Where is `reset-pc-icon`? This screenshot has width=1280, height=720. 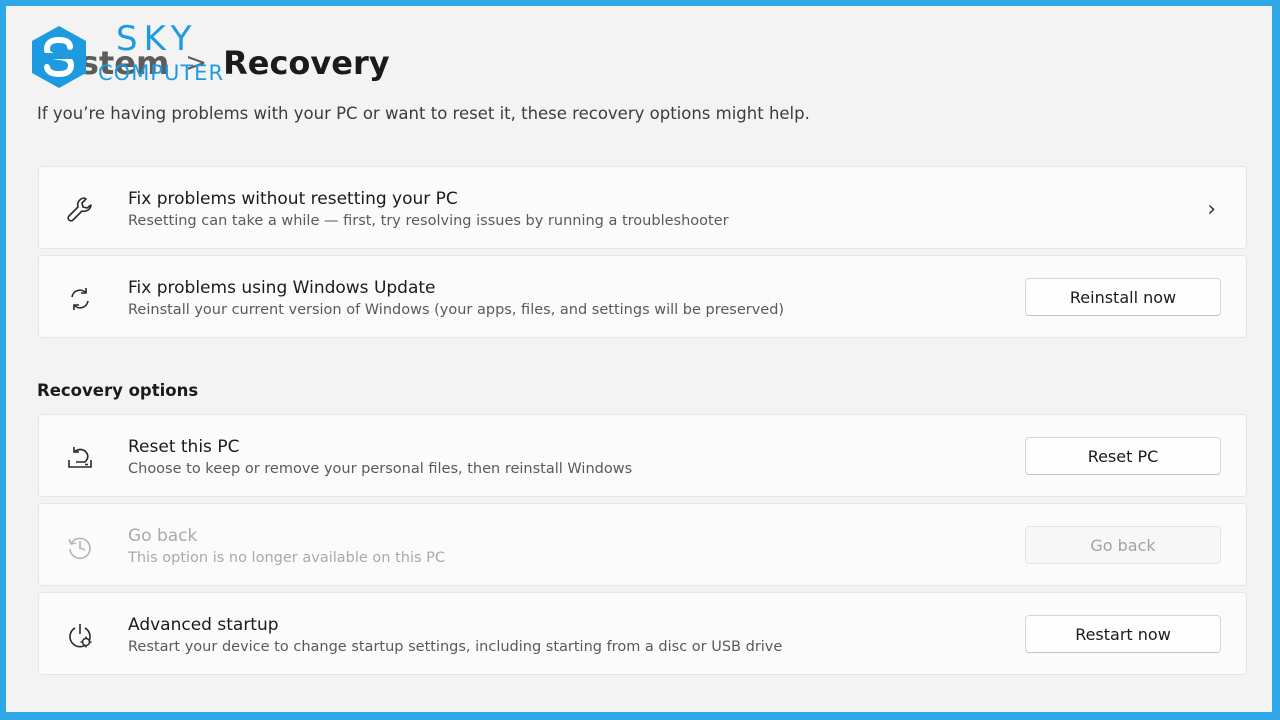 reset-pc-icon is located at coordinates (80, 458).